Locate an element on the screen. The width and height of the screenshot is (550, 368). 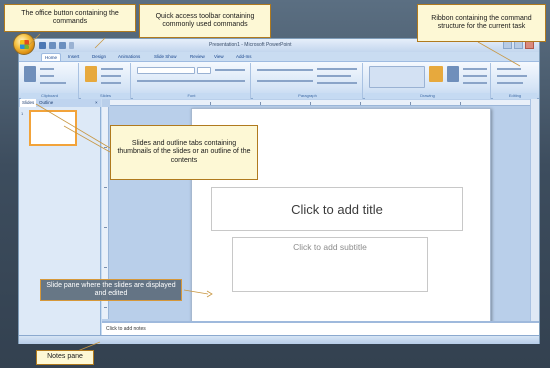
leader-outline-tab is located at coordinates (87, 139).